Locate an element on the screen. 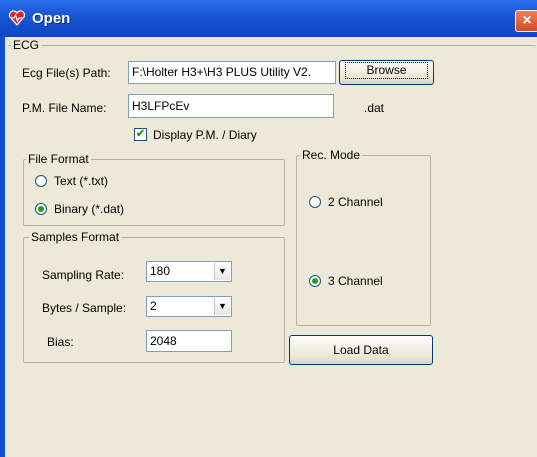 The height and width of the screenshot is (457, 537). browse-button-label: Browse is located at coordinates (386, 70).